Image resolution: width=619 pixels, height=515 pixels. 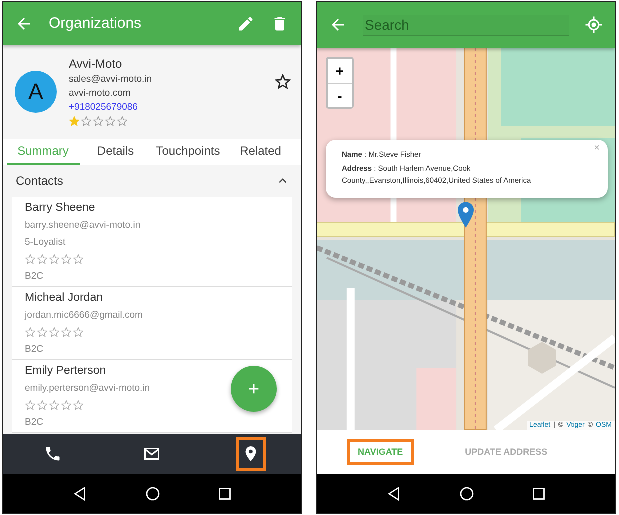 What do you see at coordinates (340, 95) in the screenshot?
I see `zoom-out-button: -` at bounding box center [340, 95].